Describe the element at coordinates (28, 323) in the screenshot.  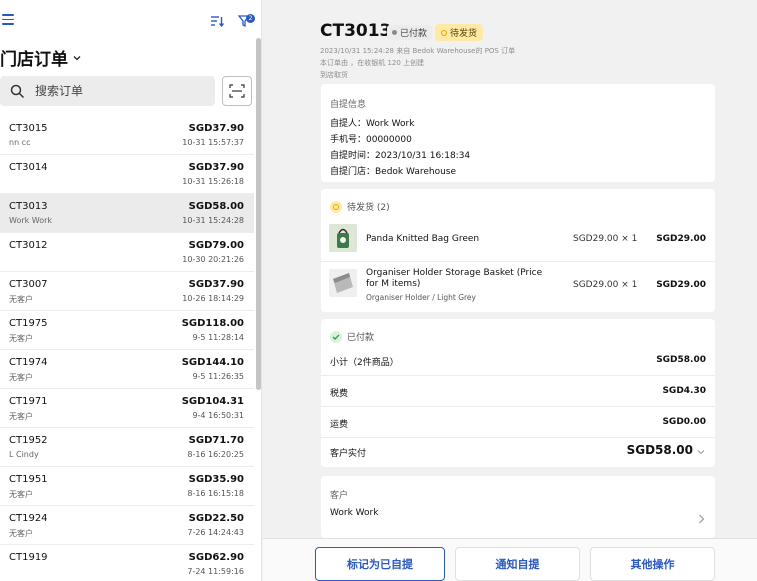
I see `order-id: CT1975` at that location.